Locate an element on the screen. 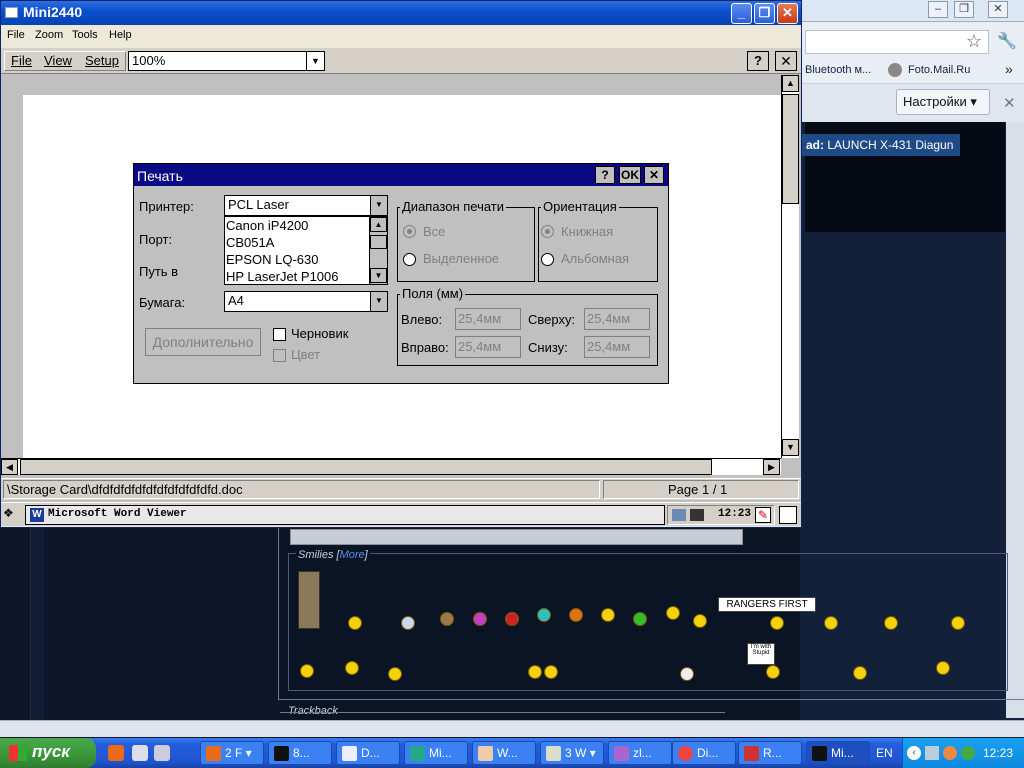  menu-zoom: Zoom is located at coordinates (49, 35).